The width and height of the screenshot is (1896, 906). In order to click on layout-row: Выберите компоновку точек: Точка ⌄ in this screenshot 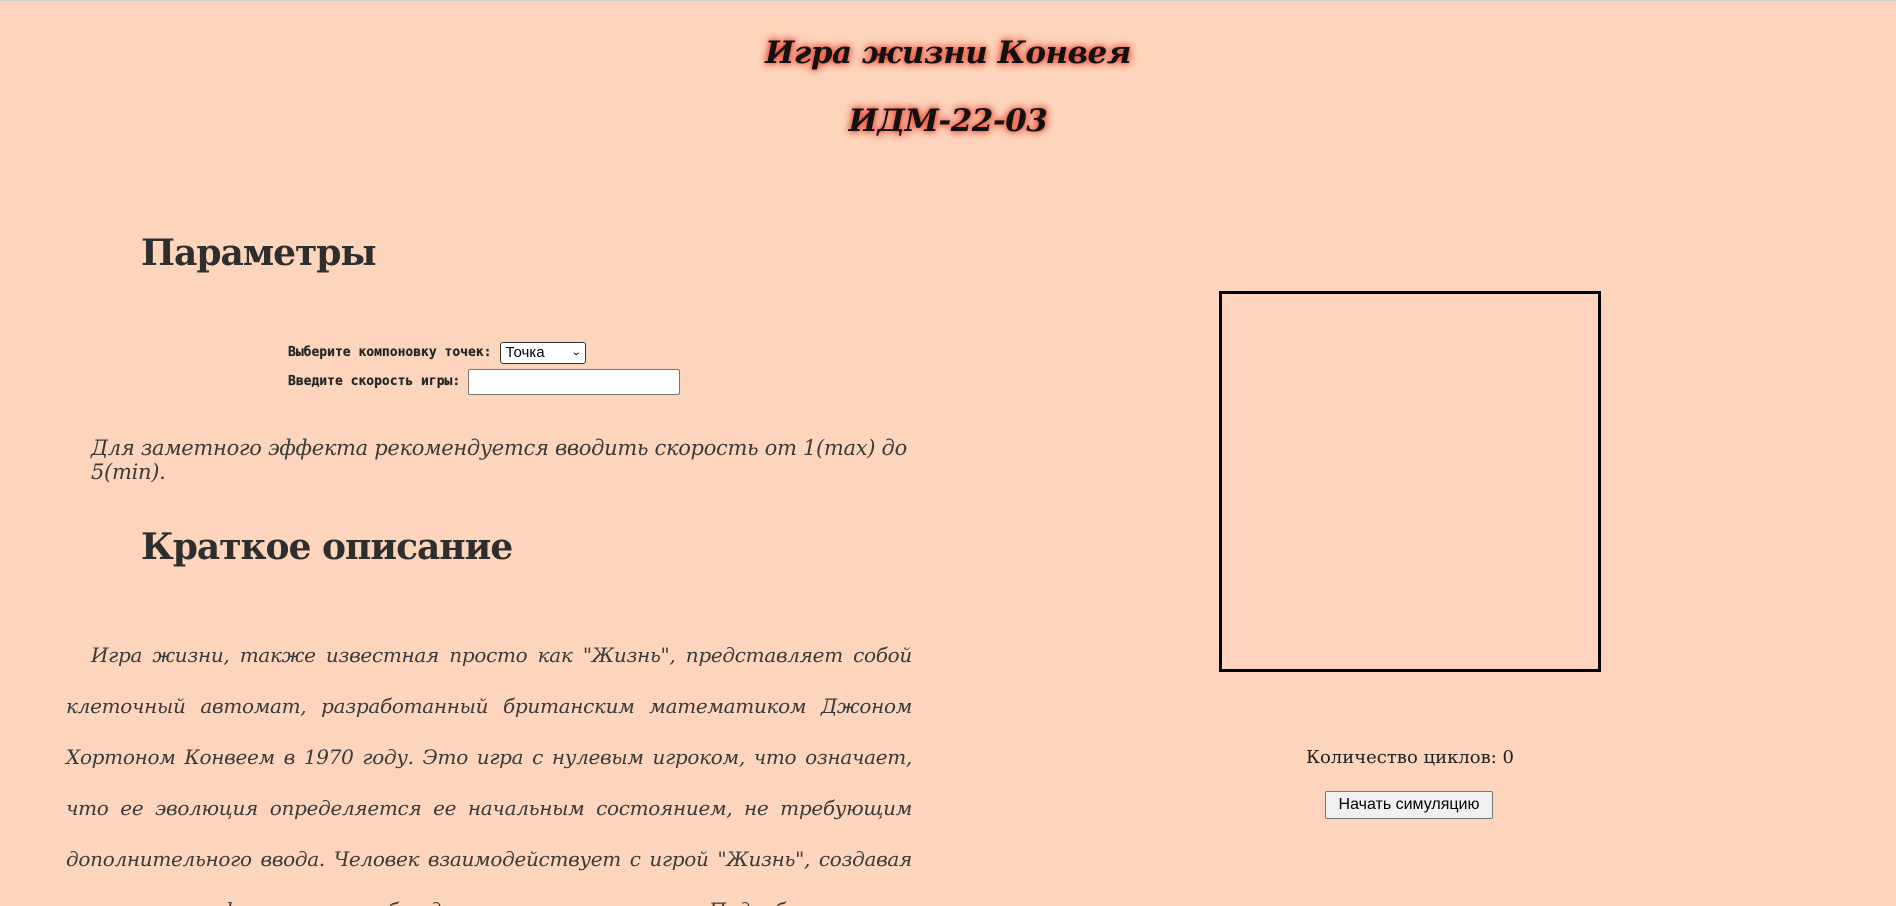, I will do `click(484, 352)`.